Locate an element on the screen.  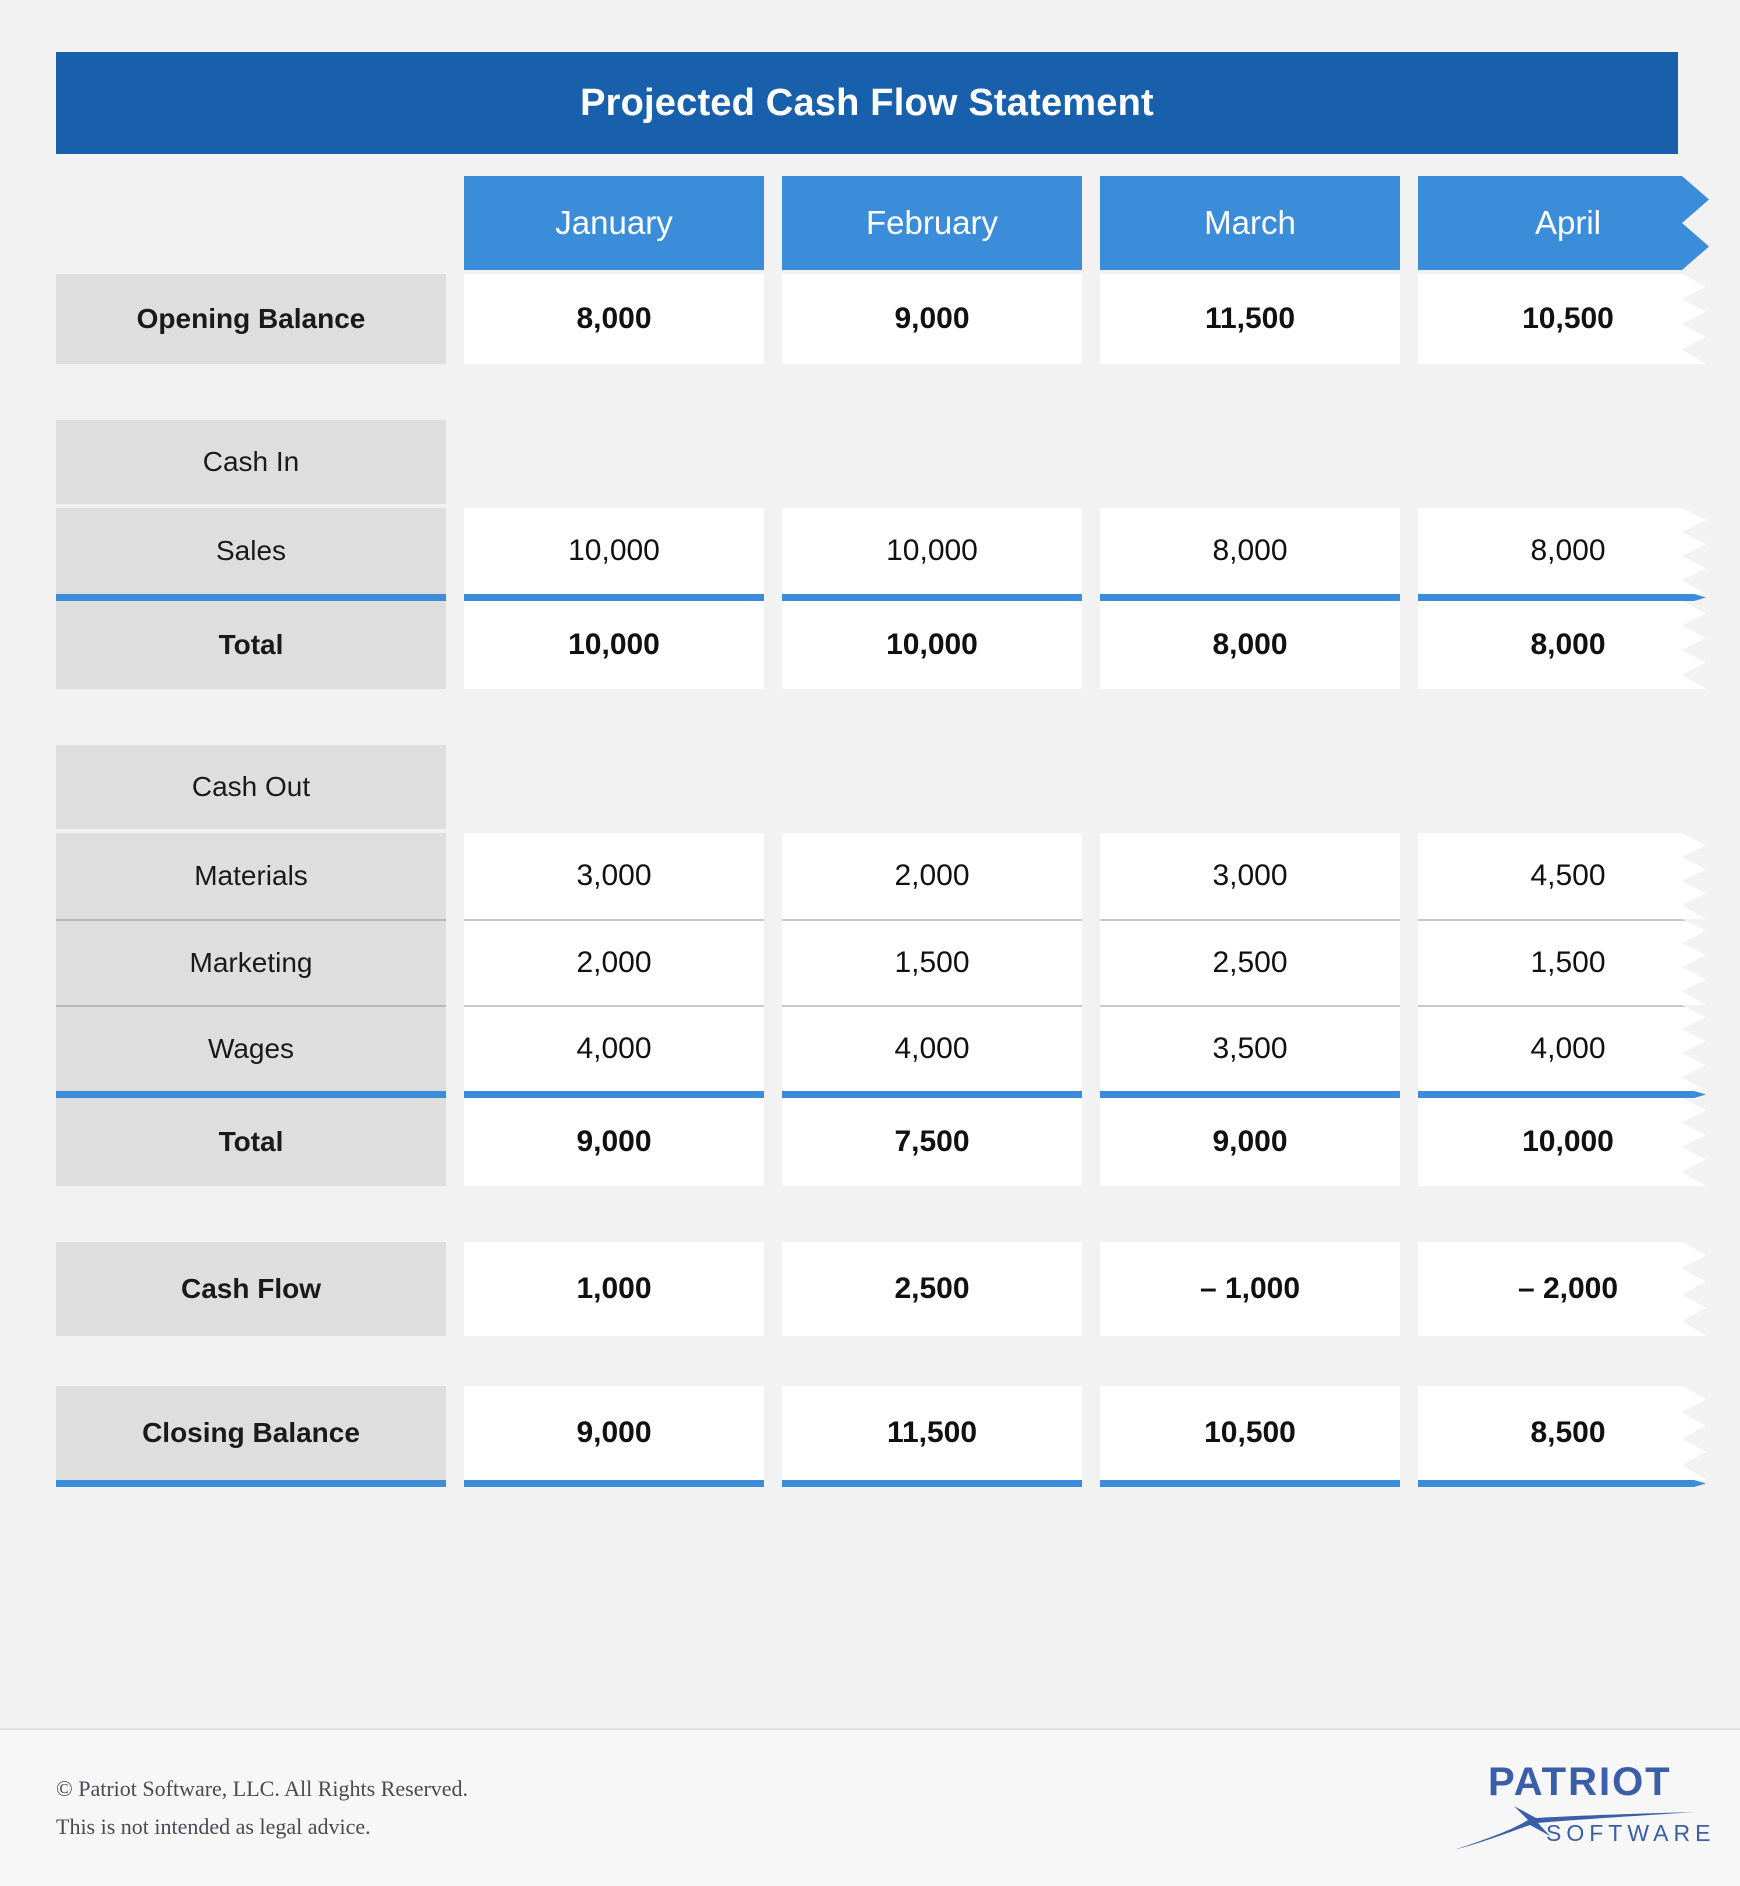
header-label-spacer is located at coordinates (251, 223).